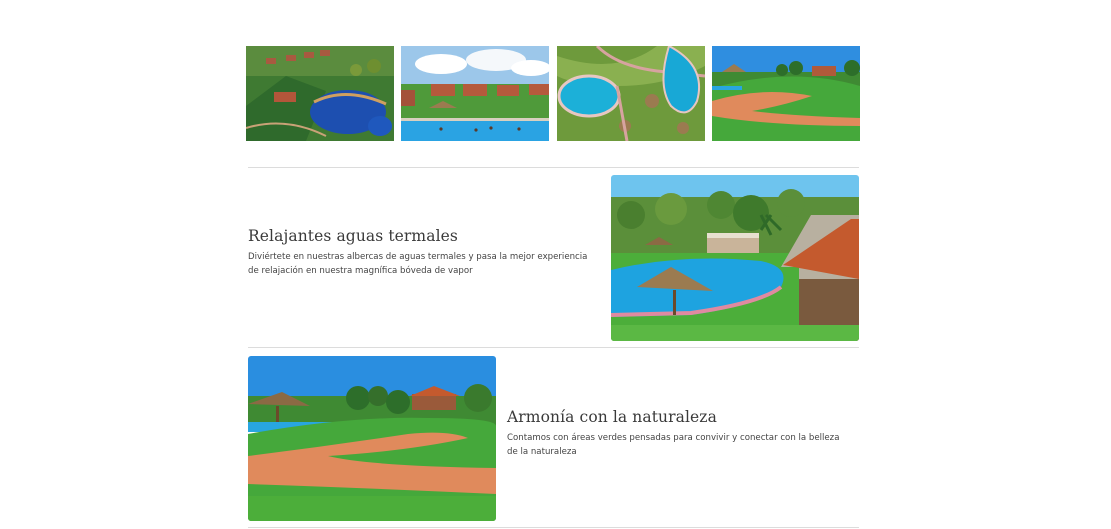  What do you see at coordinates (553, 93) in the screenshot?
I see `photo-gallery` at bounding box center [553, 93].